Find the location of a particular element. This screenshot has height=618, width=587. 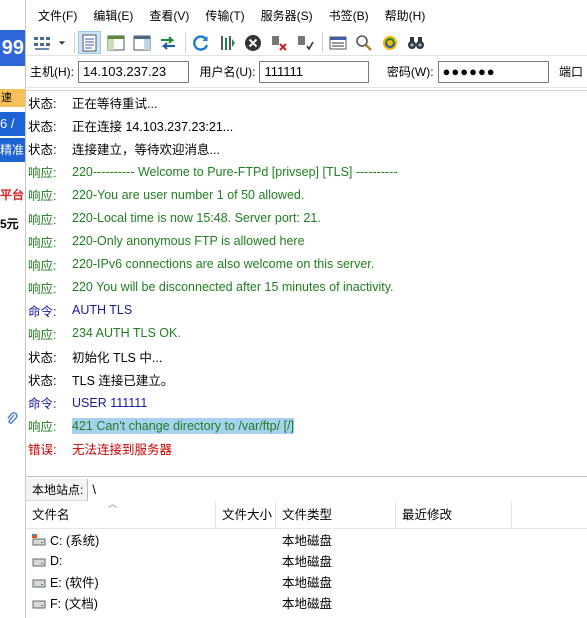

menu-file: 文件(F) is located at coordinates (57, 15).